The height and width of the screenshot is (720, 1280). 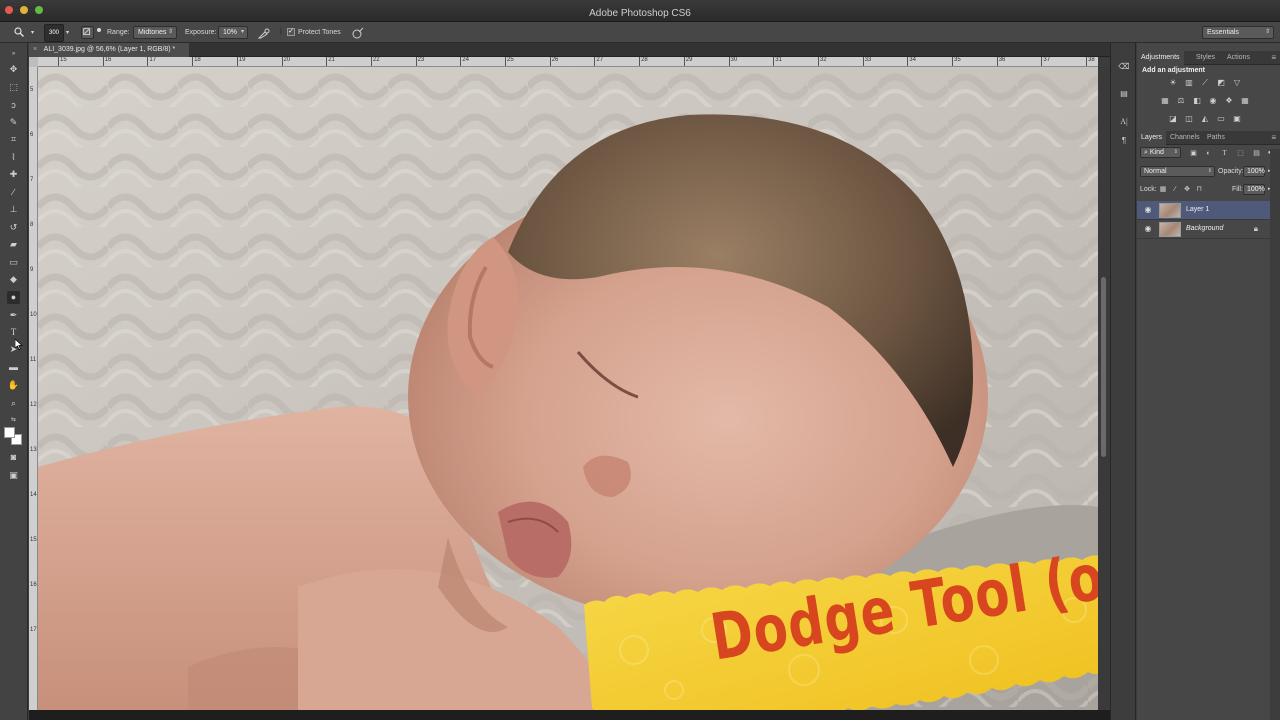 I want to click on collapsed-panel-dock: ⌫ ▤ A| ¶, so click(x=1123, y=381).